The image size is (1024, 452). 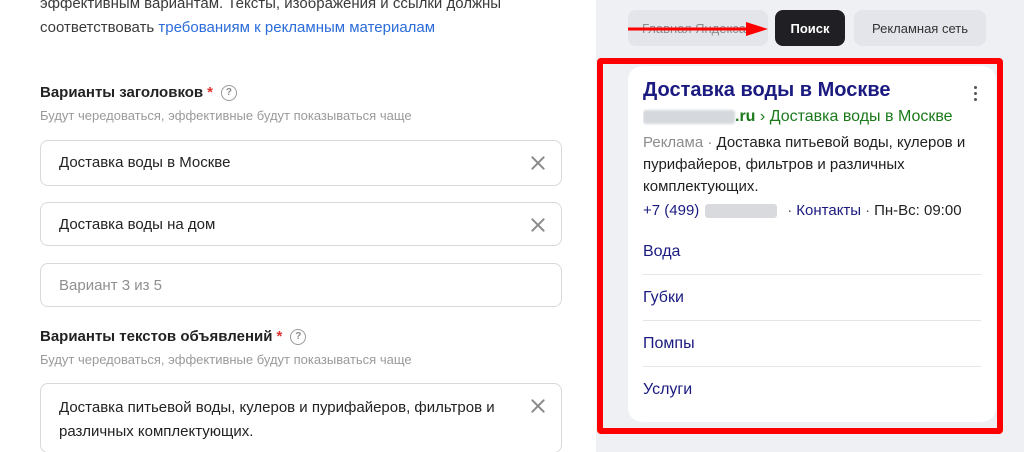 What do you see at coordinates (741, 211) in the screenshot?
I see `hidden-phone` at bounding box center [741, 211].